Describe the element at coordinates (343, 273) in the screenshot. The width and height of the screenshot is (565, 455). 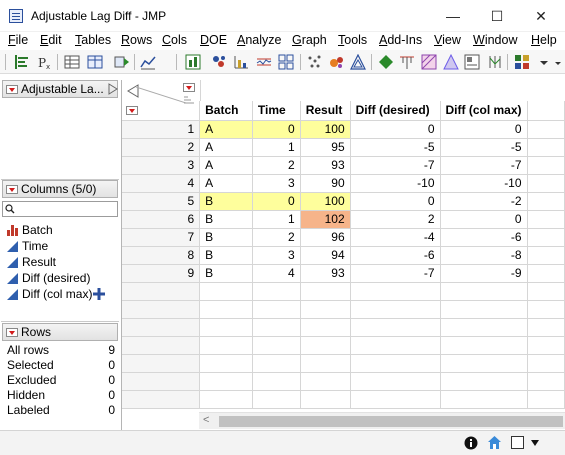
I see `table-row: 9 B 4 93 -7 -9` at that location.